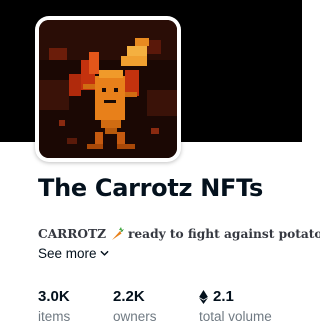  Describe the element at coordinates (135, 316) in the screenshot. I see `stat-label: owners` at that location.